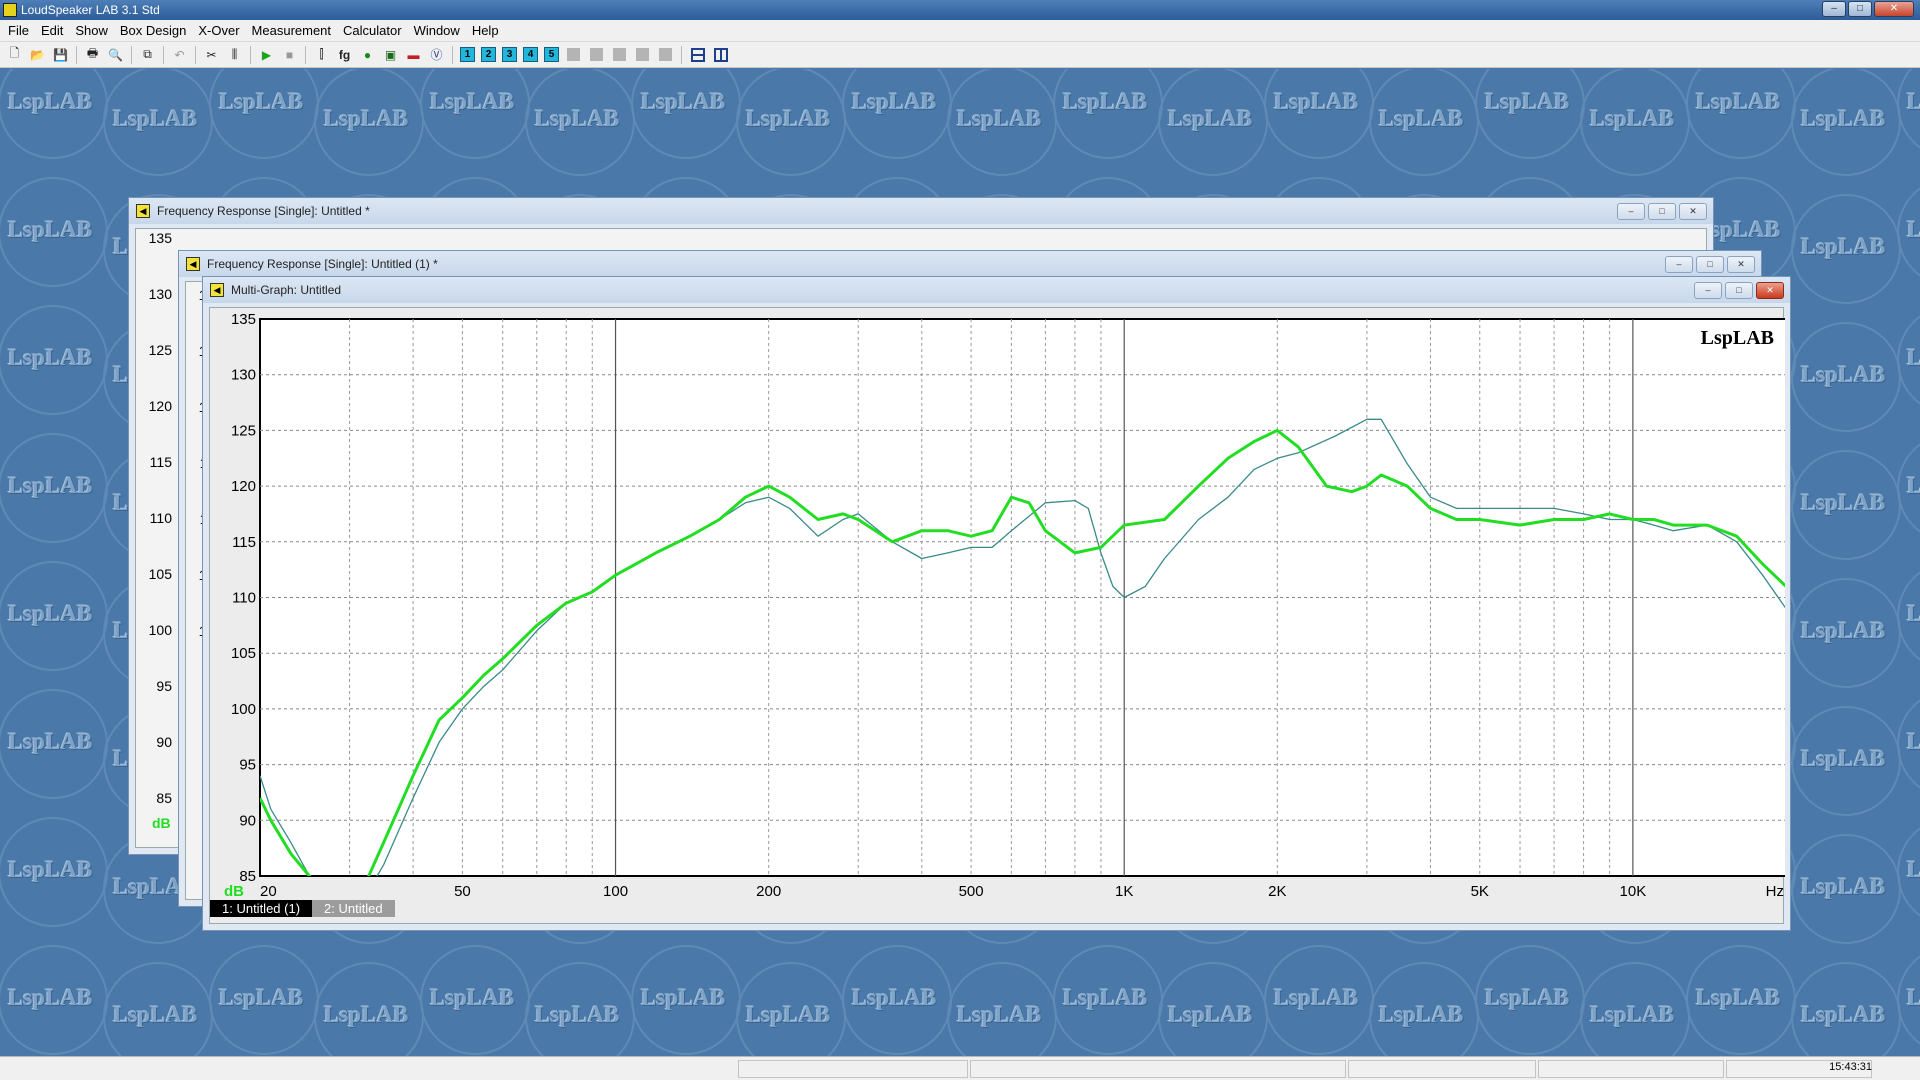 The height and width of the screenshot is (1080, 1920). Describe the element at coordinates (243, 430) in the screenshot. I see `y-tick-label: 125` at that location.